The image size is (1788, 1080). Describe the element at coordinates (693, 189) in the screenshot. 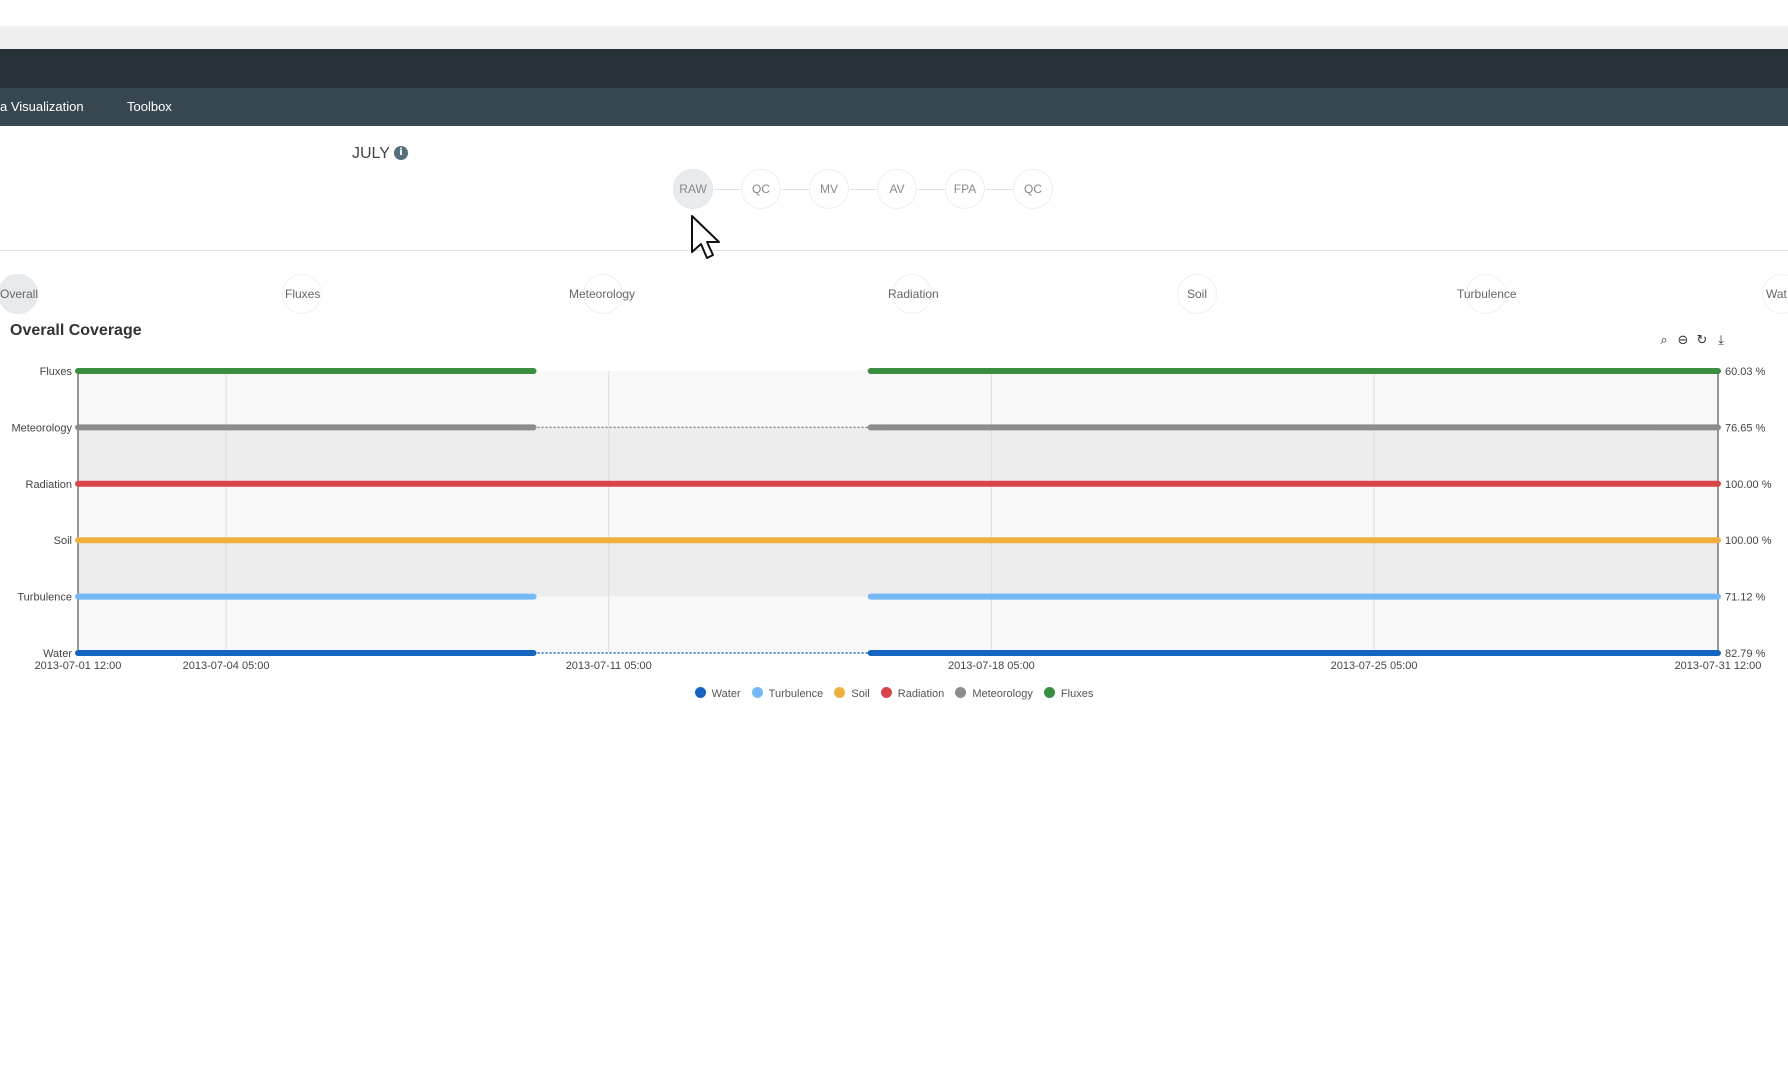

I see `step-raw-button: RAW` at that location.